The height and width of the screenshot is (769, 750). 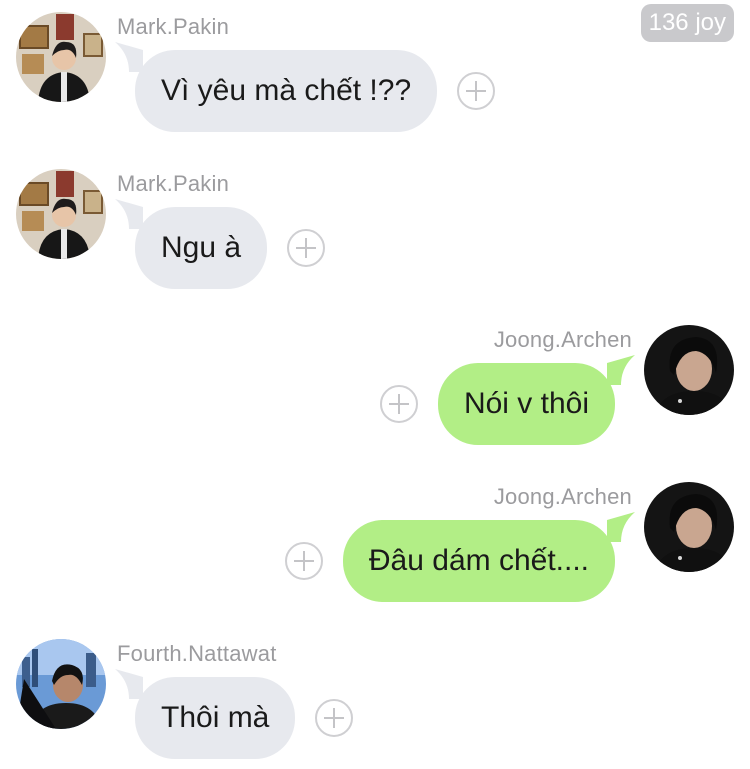 What do you see at coordinates (201, 247) in the screenshot?
I see `message-text: Ngu à` at bounding box center [201, 247].